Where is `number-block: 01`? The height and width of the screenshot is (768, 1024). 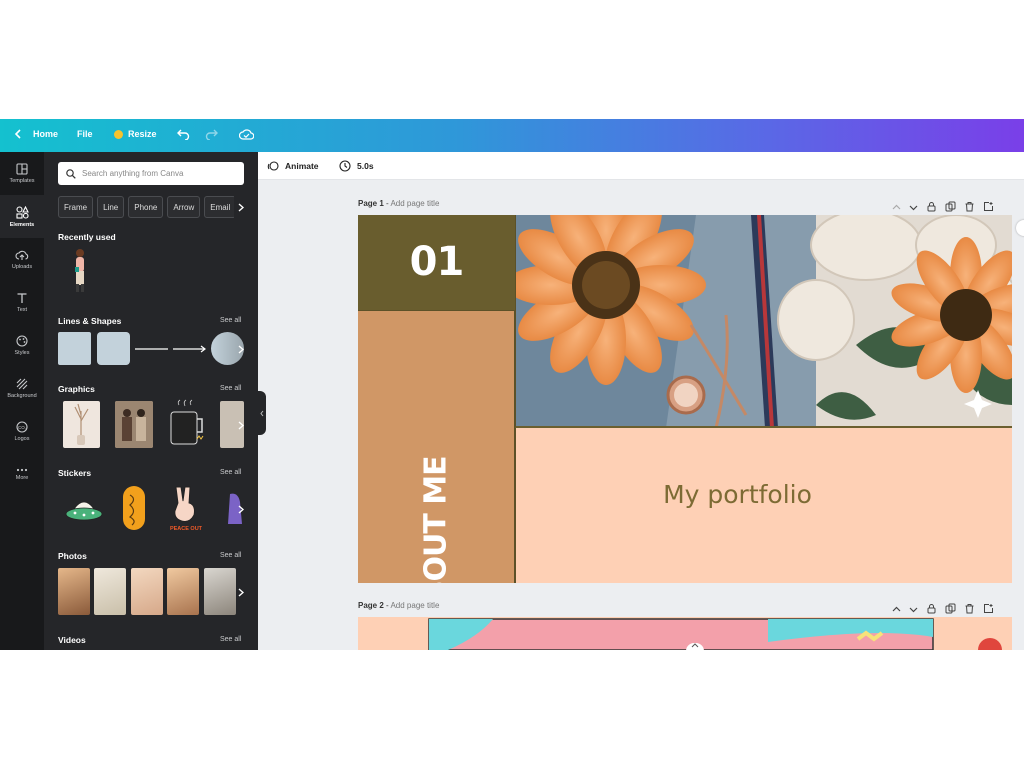 number-block: 01 is located at coordinates (436, 262).